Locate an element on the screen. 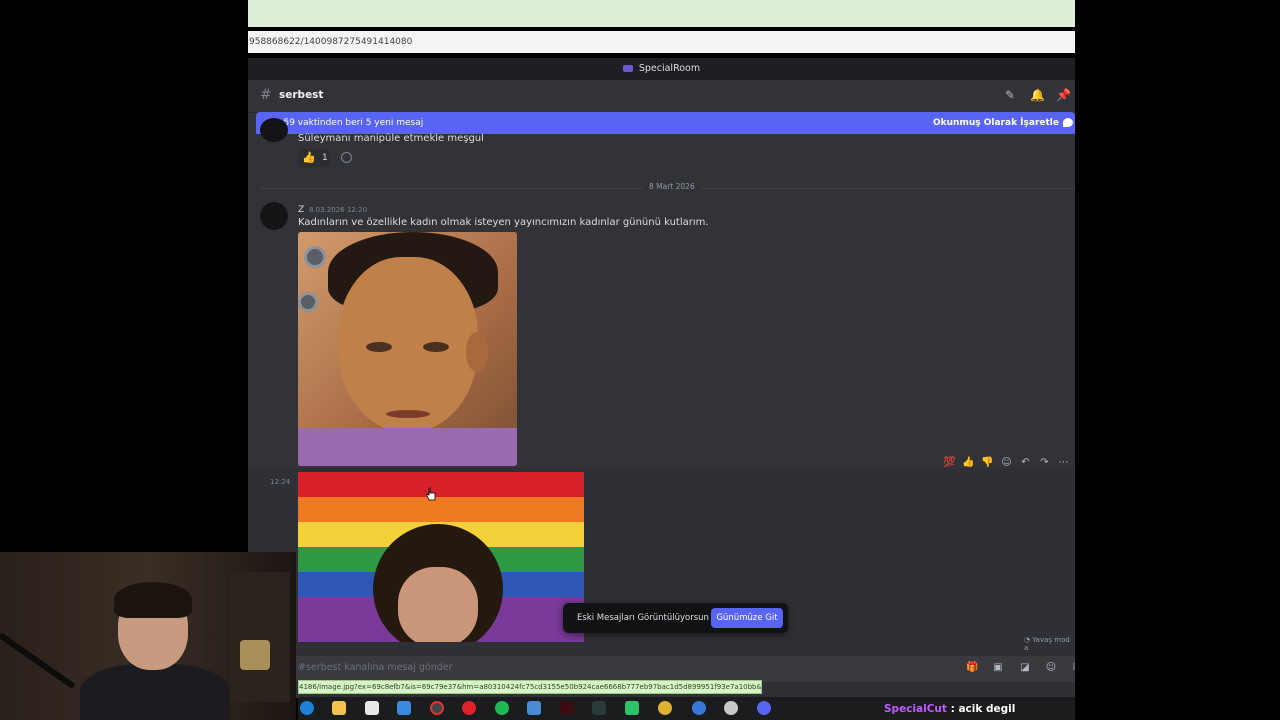 The height and width of the screenshot is (720, 1280). composer-placeholder: #serbest kanalına mesaj gönder is located at coordinates (375, 667).